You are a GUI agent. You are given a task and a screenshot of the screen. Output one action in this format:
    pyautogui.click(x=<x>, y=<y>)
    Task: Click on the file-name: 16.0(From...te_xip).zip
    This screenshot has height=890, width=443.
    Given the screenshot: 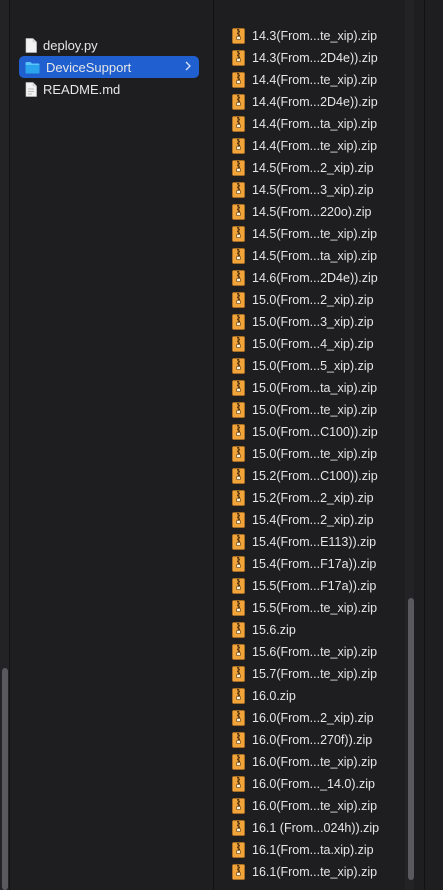 What is the action you would take?
    pyautogui.click(x=315, y=762)
    